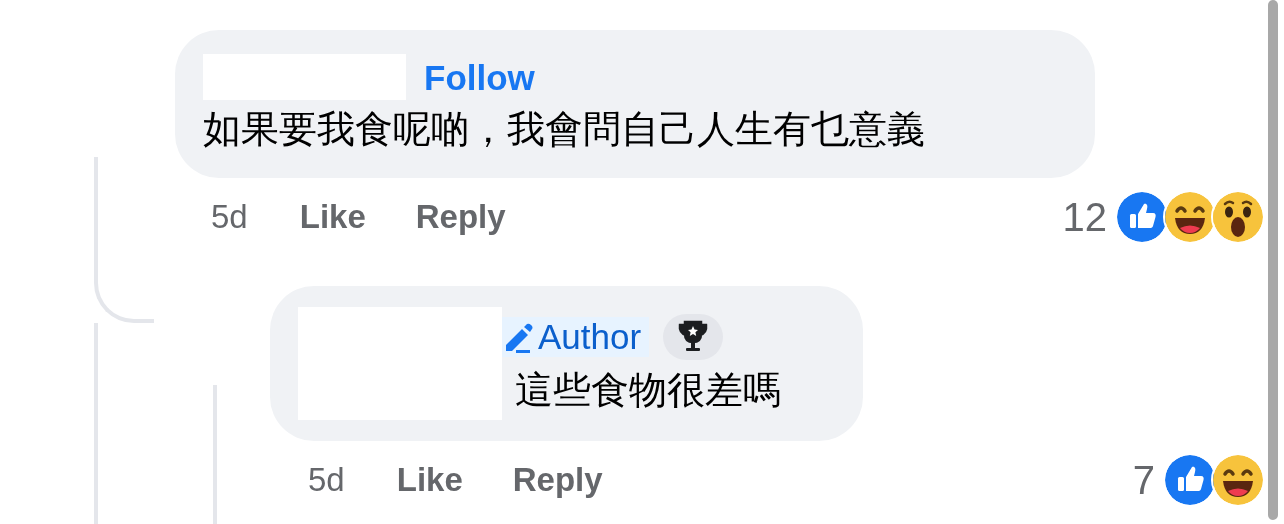 The image size is (1284, 524). Describe the element at coordinates (564, 129) in the screenshot. I see `comment-text: 如果要我食呢啲，我會問自己人生有乜意義` at that location.